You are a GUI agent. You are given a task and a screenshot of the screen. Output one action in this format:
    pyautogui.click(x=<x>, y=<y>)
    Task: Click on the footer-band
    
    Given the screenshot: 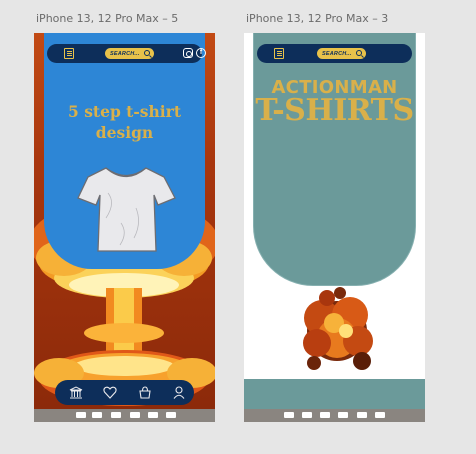 What is the action you would take?
    pyautogui.click(x=334, y=394)
    